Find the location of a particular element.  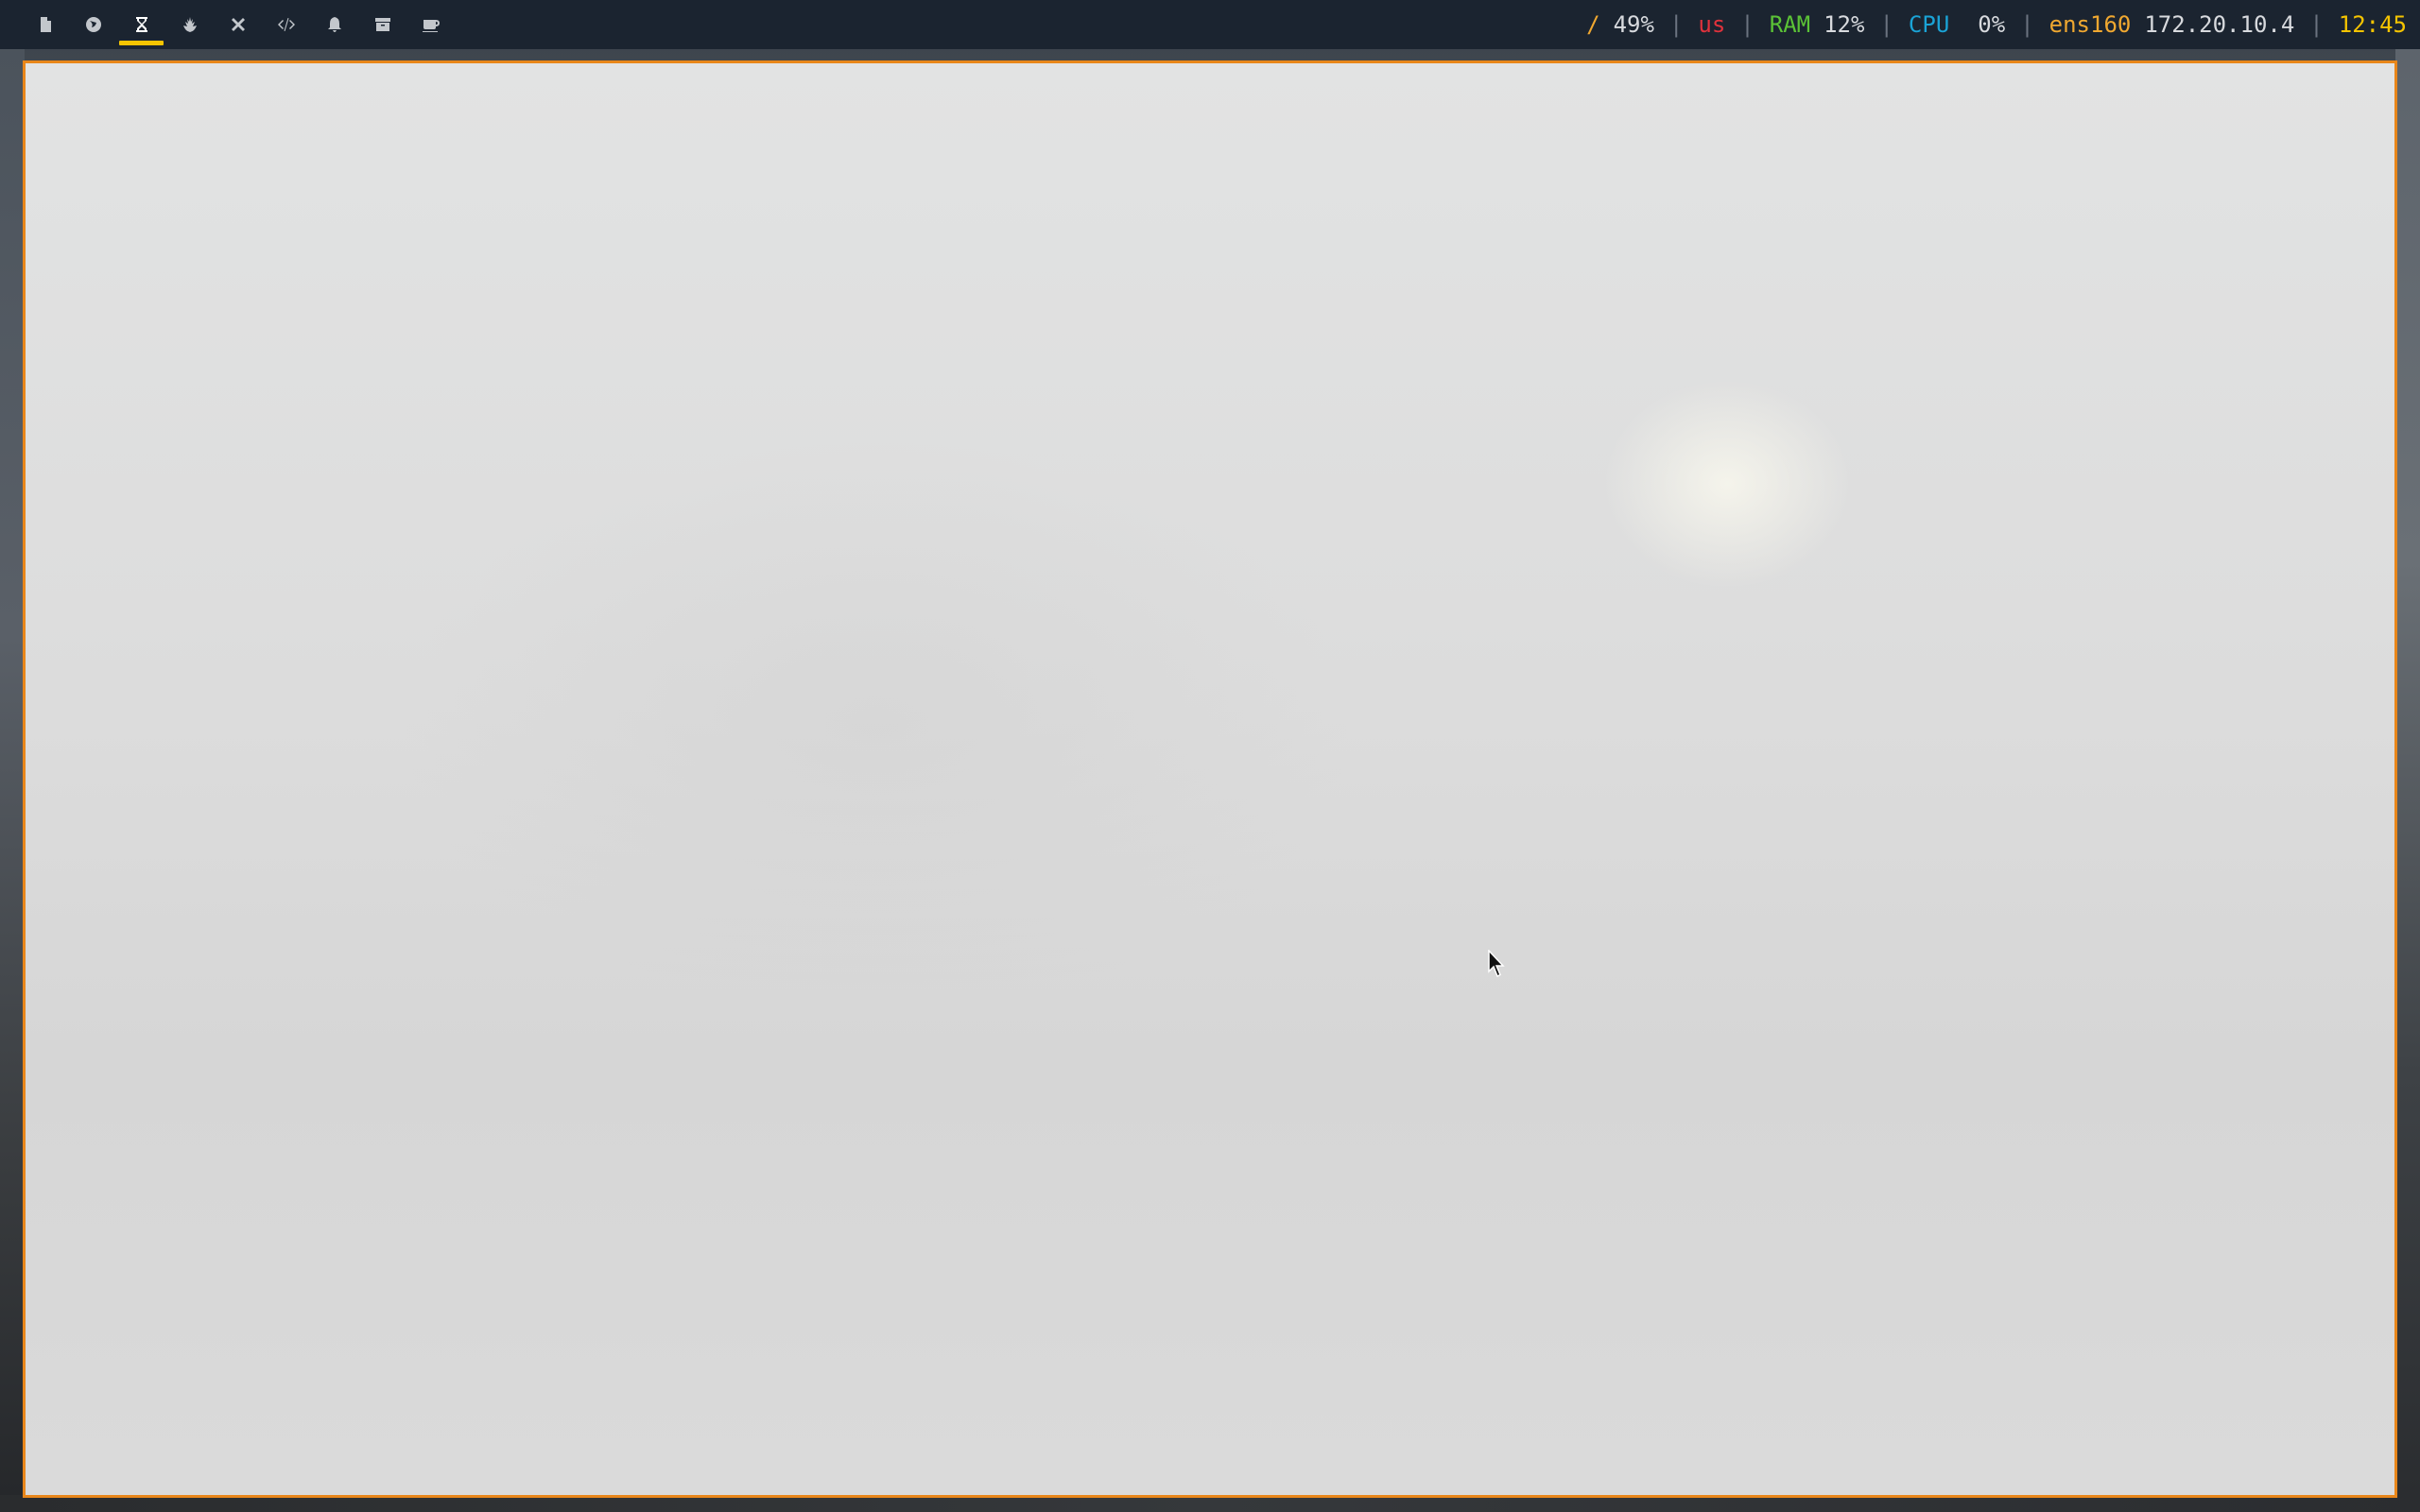

code-icon is located at coordinates (286, 24).